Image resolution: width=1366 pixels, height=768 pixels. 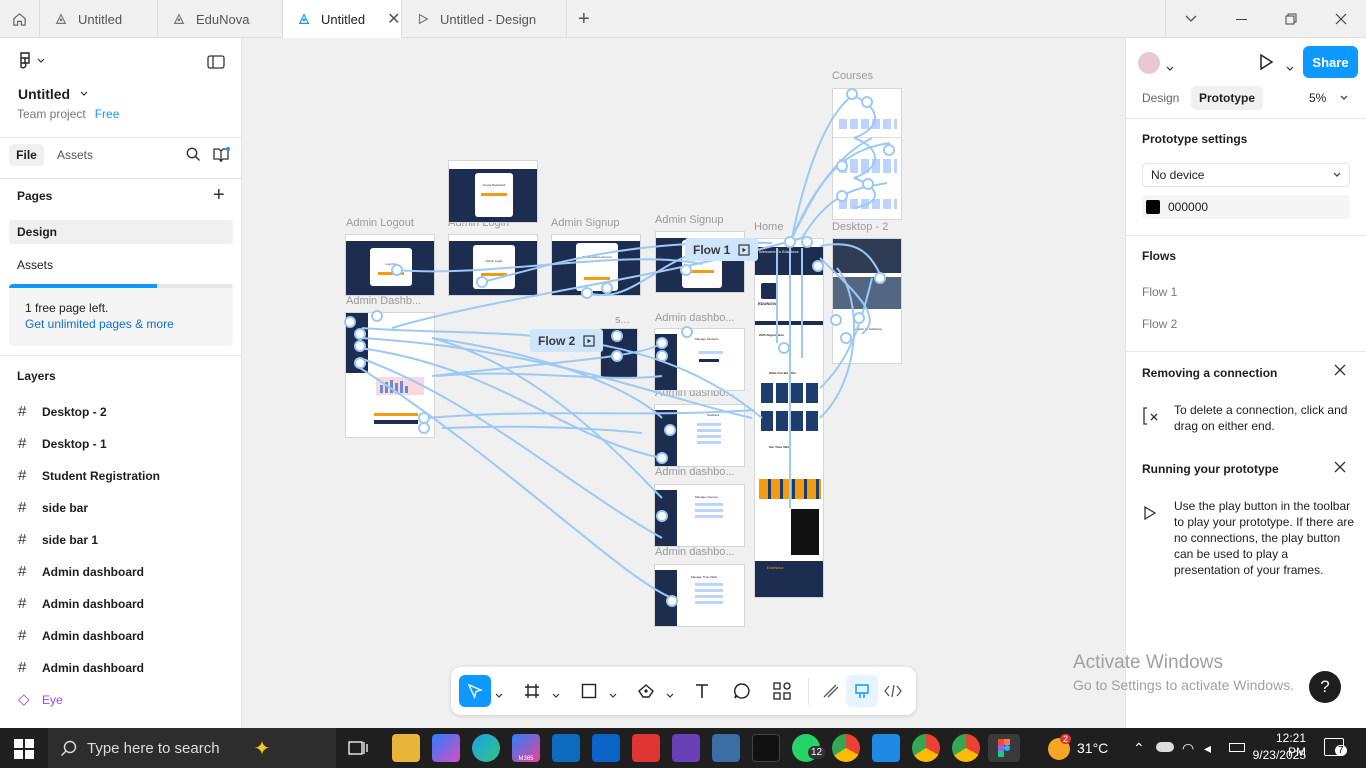 What do you see at coordinates (219, 195) in the screenshot?
I see `add-page-plus-icon: +` at bounding box center [219, 195].